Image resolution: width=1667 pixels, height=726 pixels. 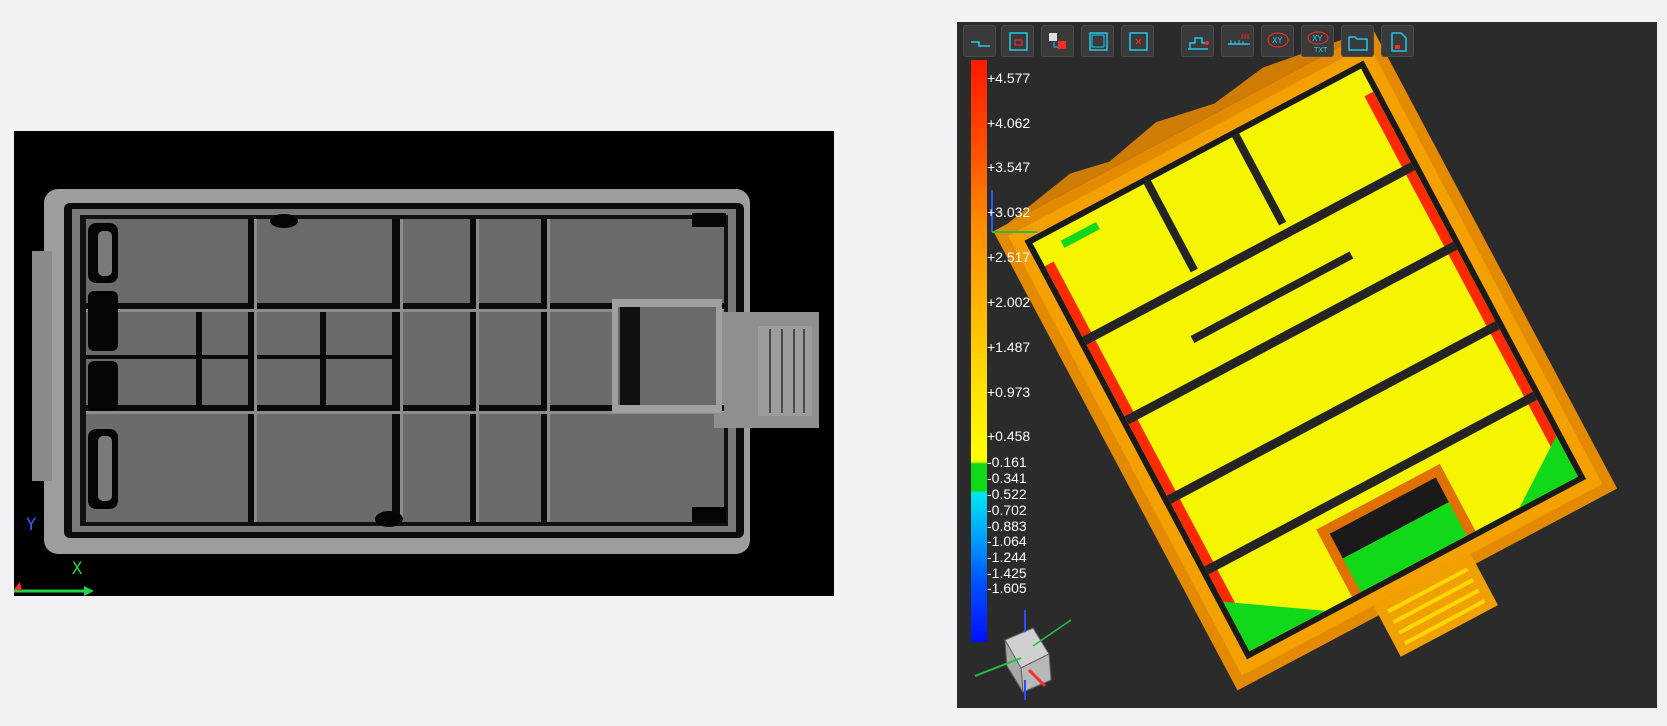 I want to click on xy-tool-button: XY, so click(x=1277, y=41).